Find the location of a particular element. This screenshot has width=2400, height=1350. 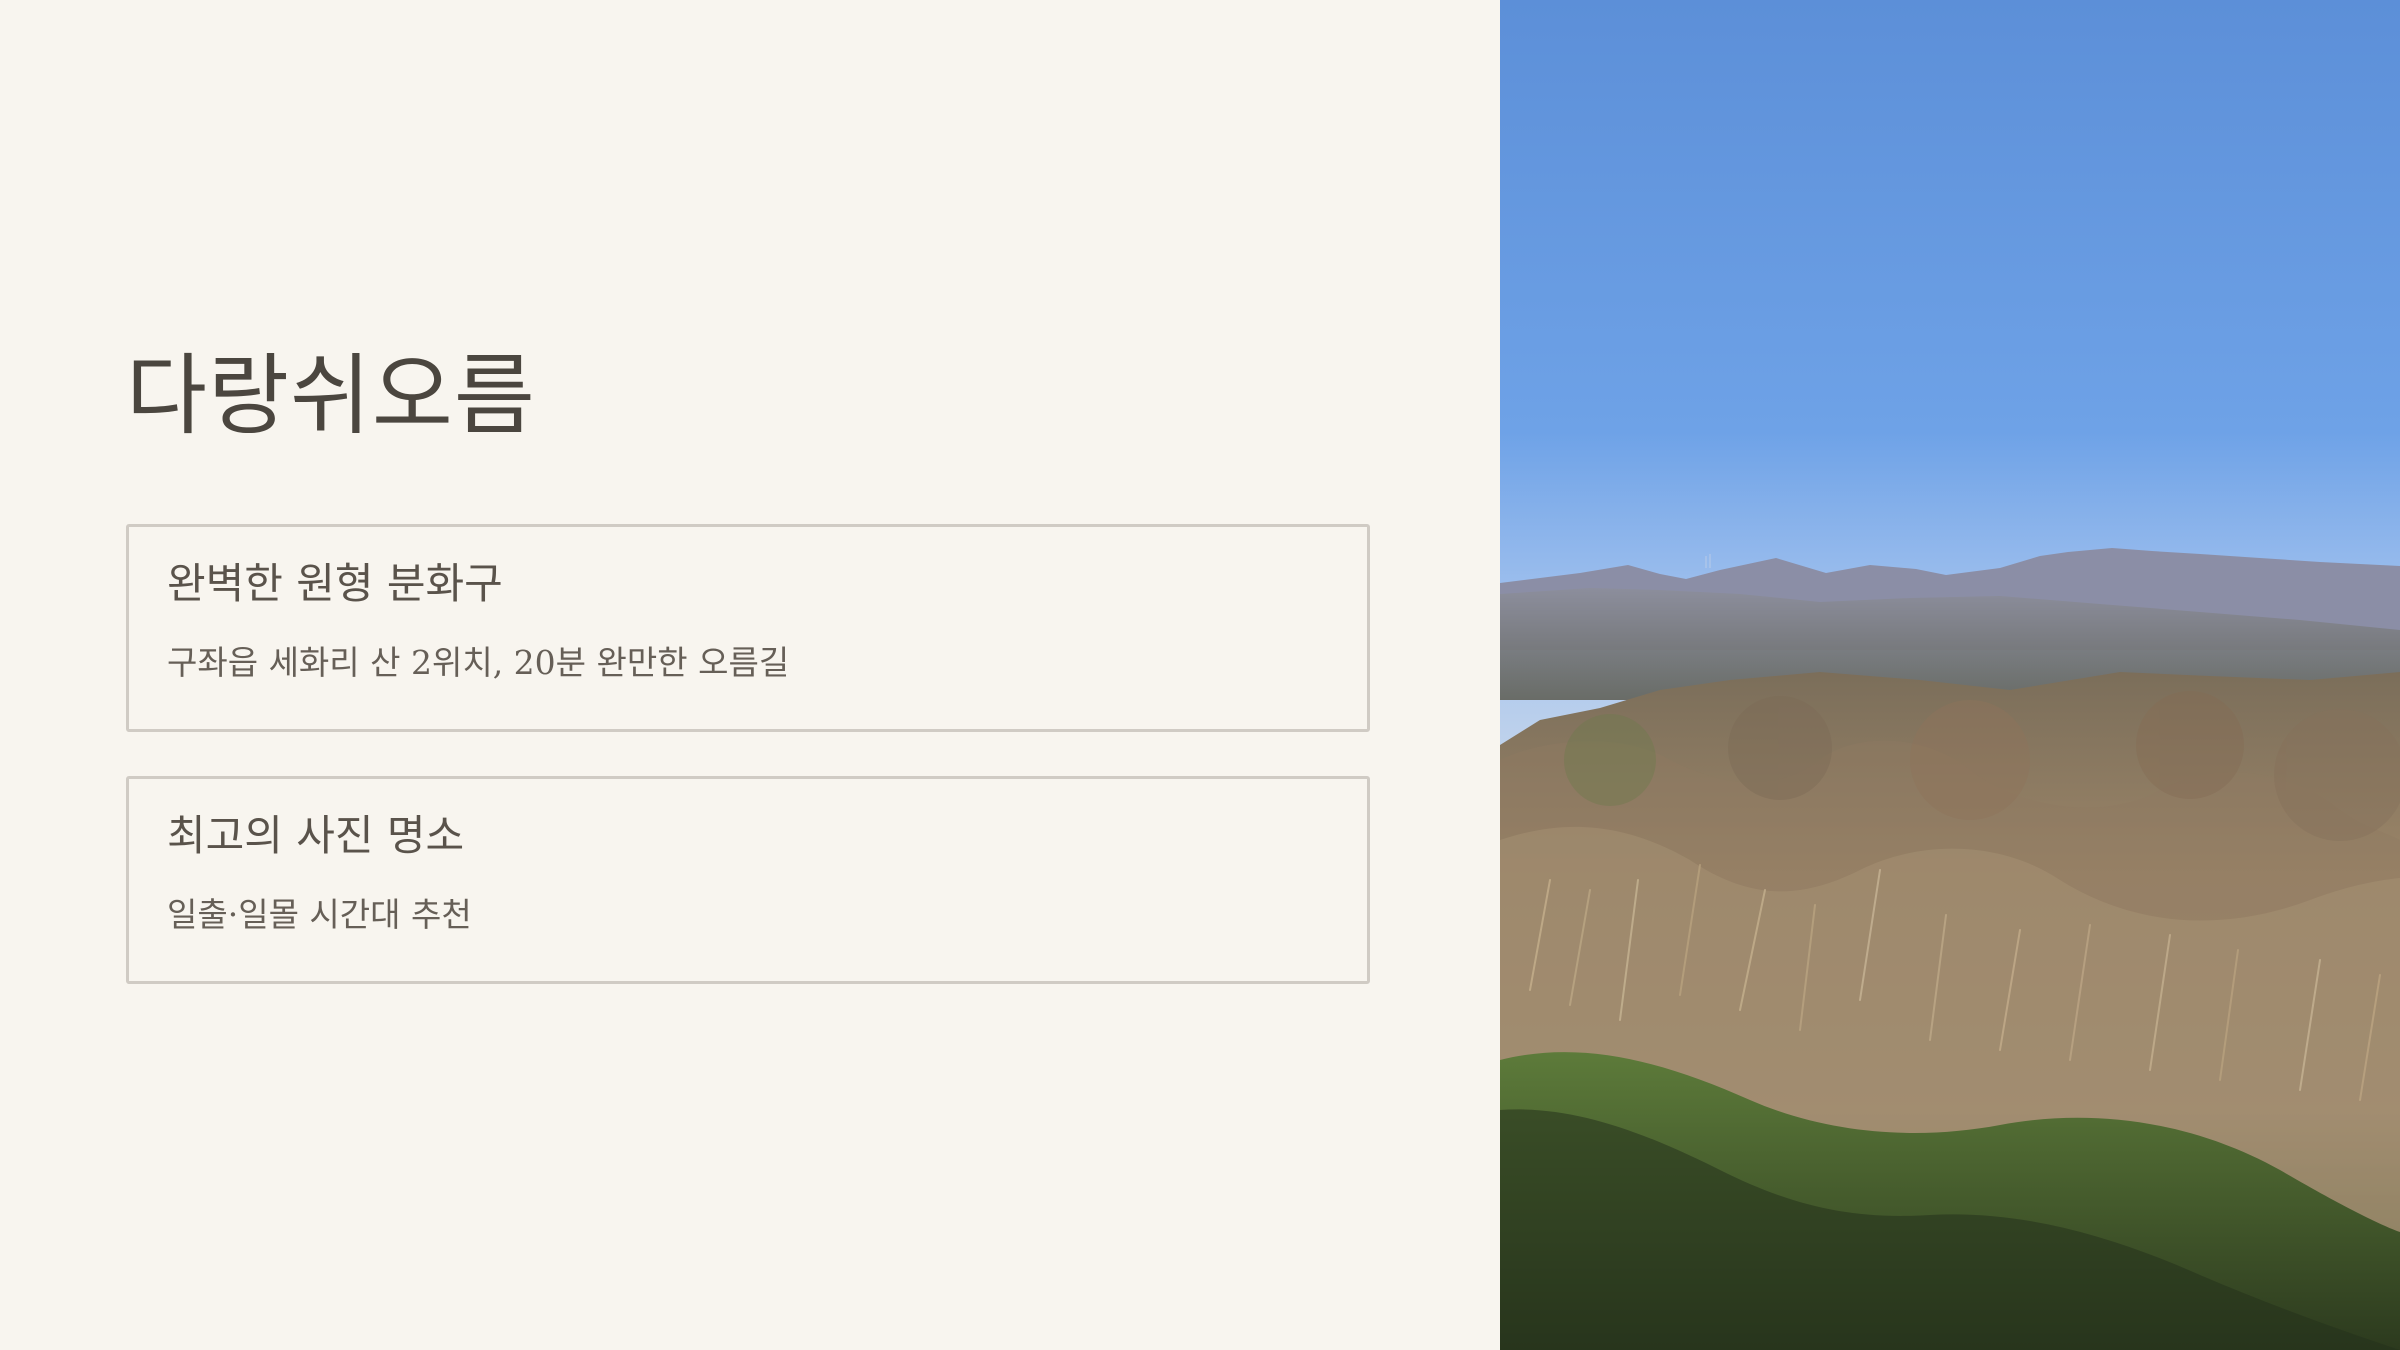

card-description: 일출·일몰 시간대 추천 is located at coordinates (319, 914).